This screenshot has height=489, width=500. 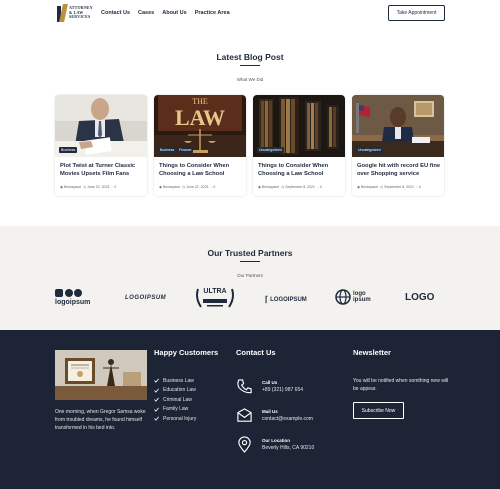 What do you see at coordinates (145, 298) in the screenshot?
I see `partner-logo-2: LOGOIPSUM` at bounding box center [145, 298].